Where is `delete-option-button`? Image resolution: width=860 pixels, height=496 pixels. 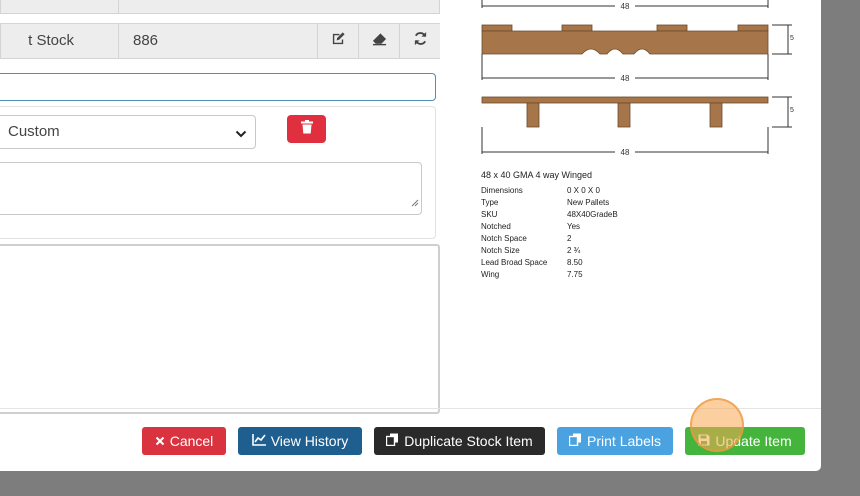 delete-option-button is located at coordinates (306, 129).